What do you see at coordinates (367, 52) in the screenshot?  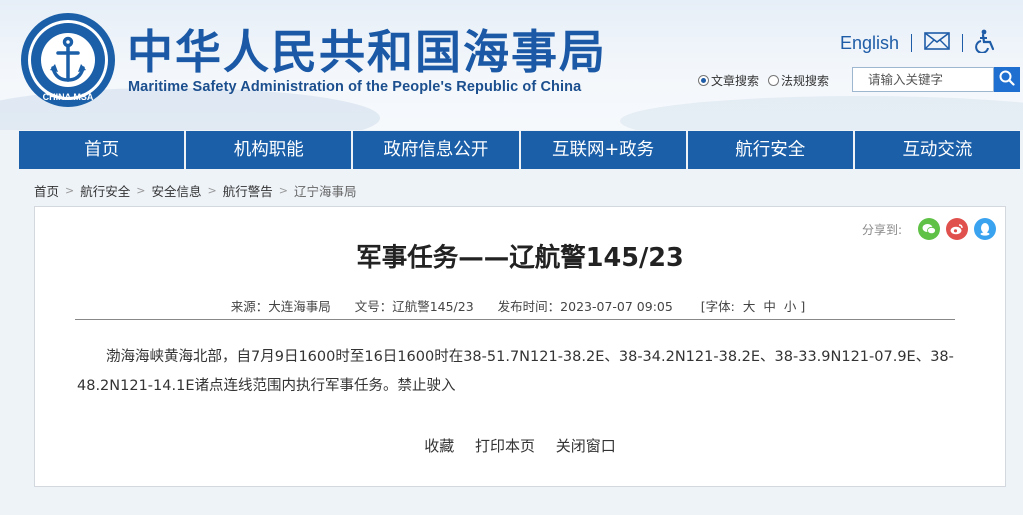 I see `site-title: 中华人民共和国海事局` at bounding box center [367, 52].